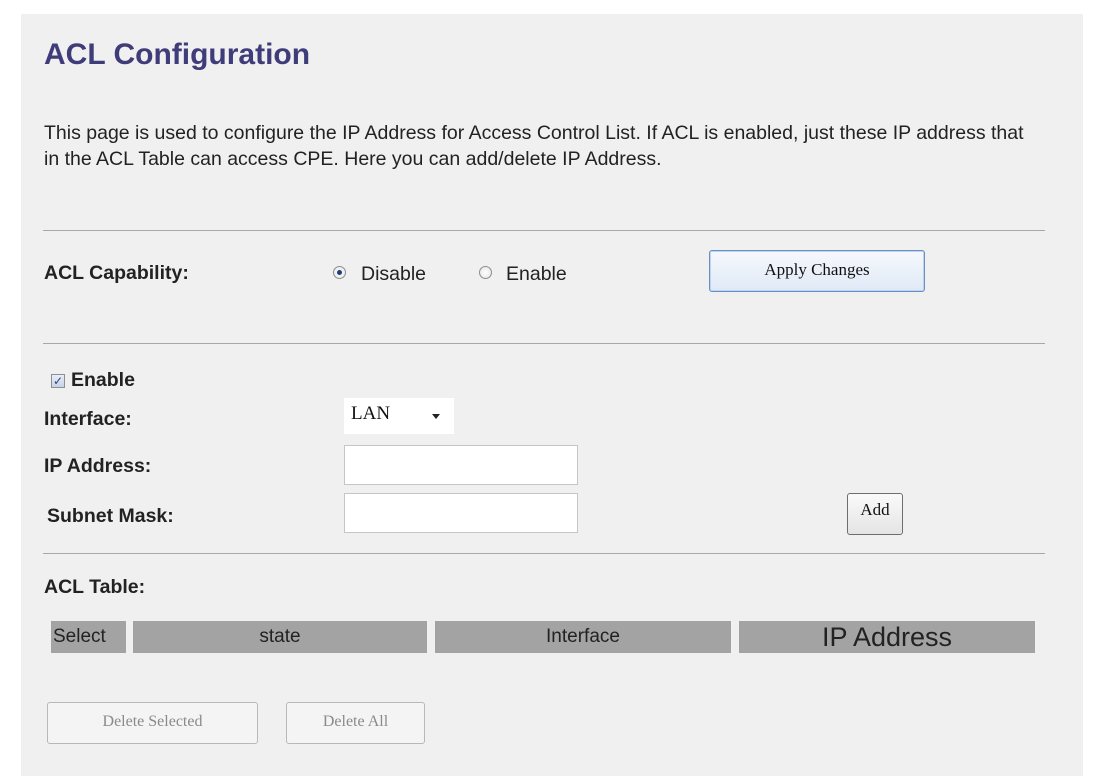  What do you see at coordinates (436, 416) in the screenshot?
I see `chevron-down-icon` at bounding box center [436, 416].